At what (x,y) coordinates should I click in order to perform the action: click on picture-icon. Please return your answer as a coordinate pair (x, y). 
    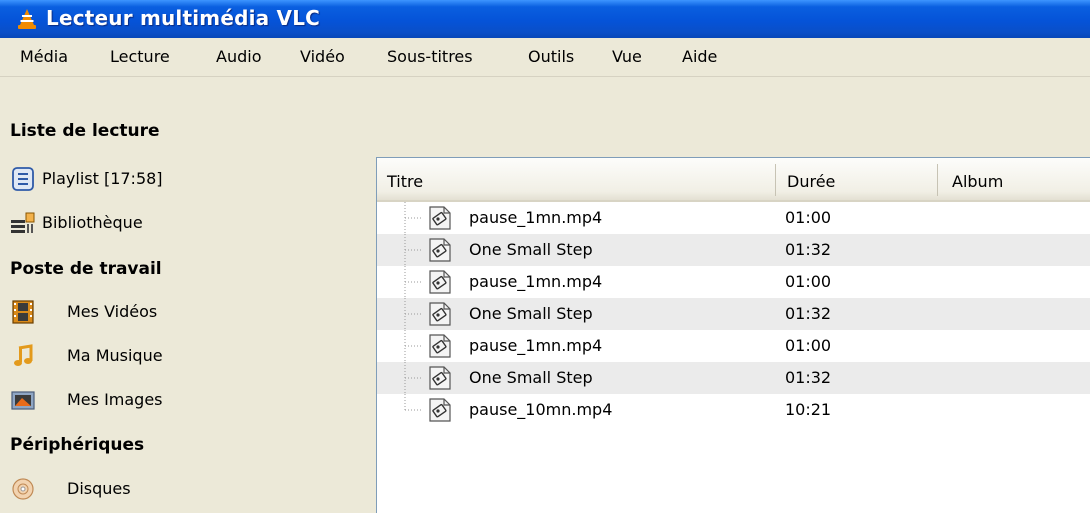
    Looking at the image, I should click on (23, 400).